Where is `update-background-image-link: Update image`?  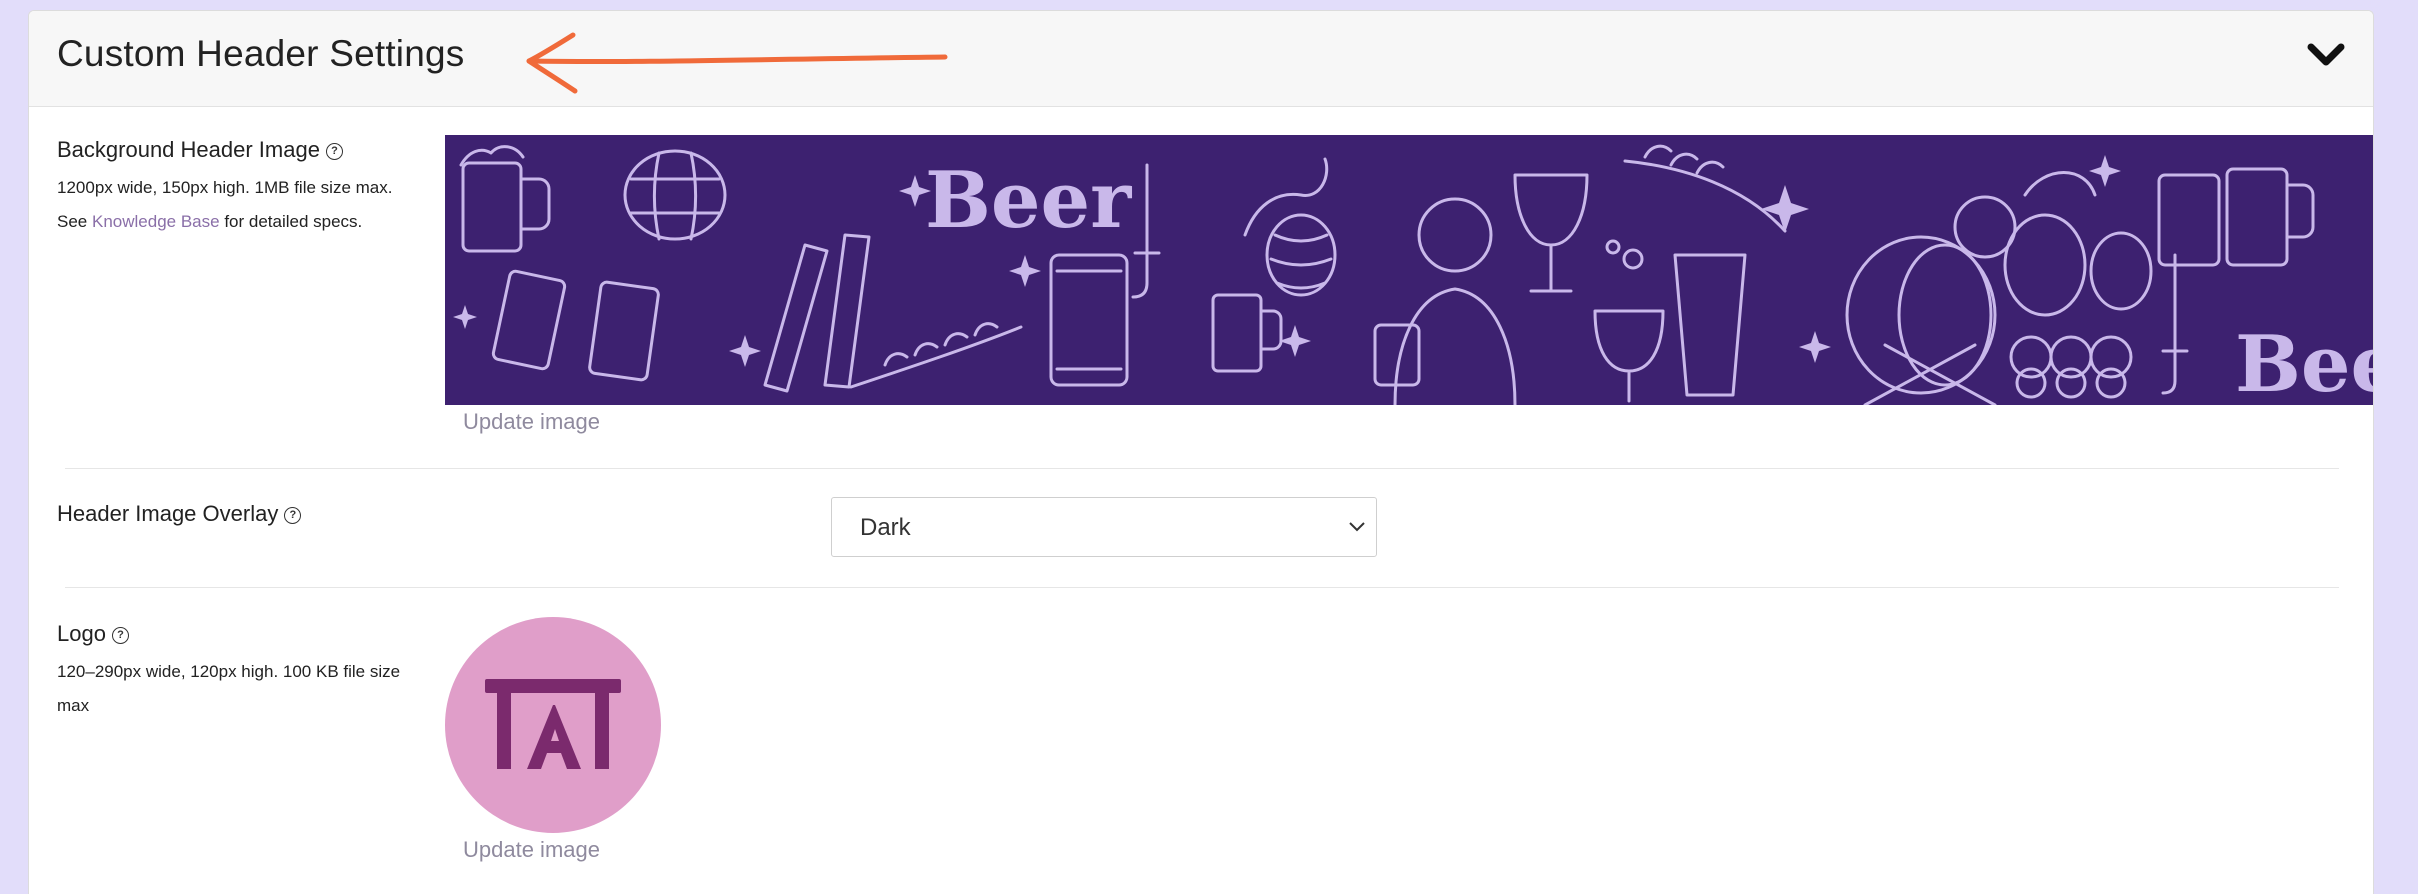 update-background-image-link: Update image is located at coordinates (531, 422).